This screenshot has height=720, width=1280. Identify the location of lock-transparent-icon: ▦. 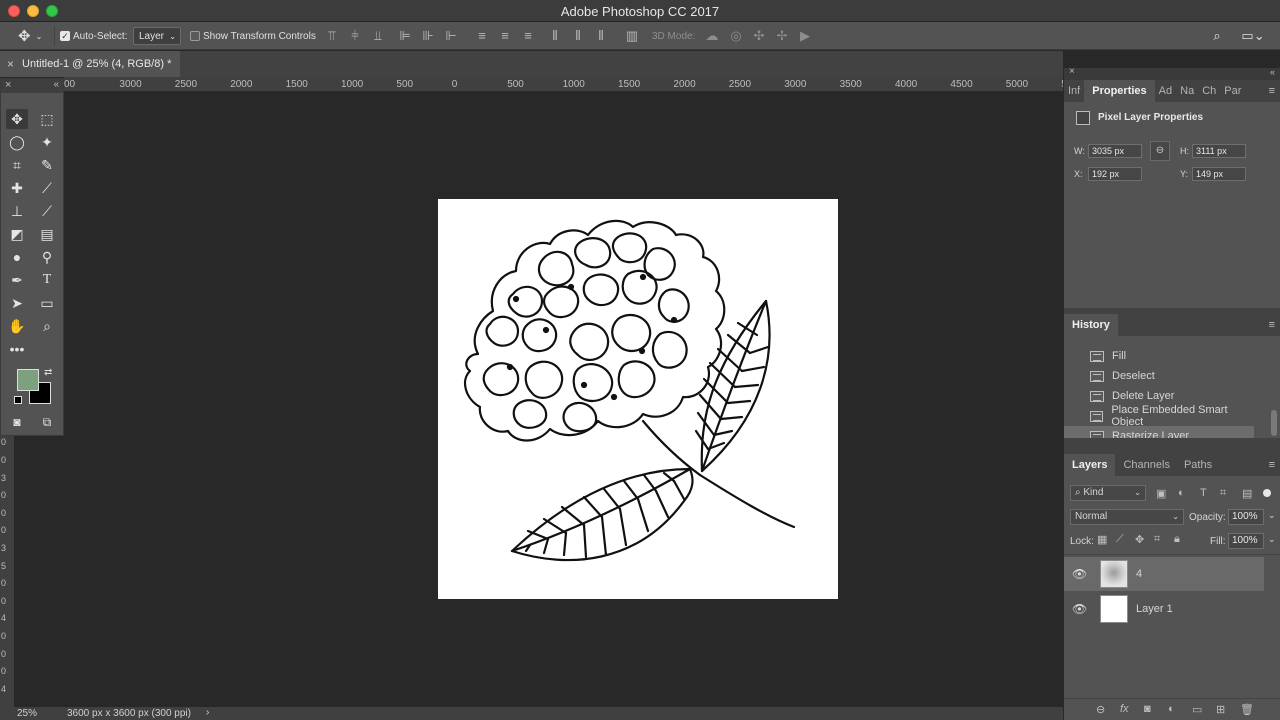
(1102, 539).